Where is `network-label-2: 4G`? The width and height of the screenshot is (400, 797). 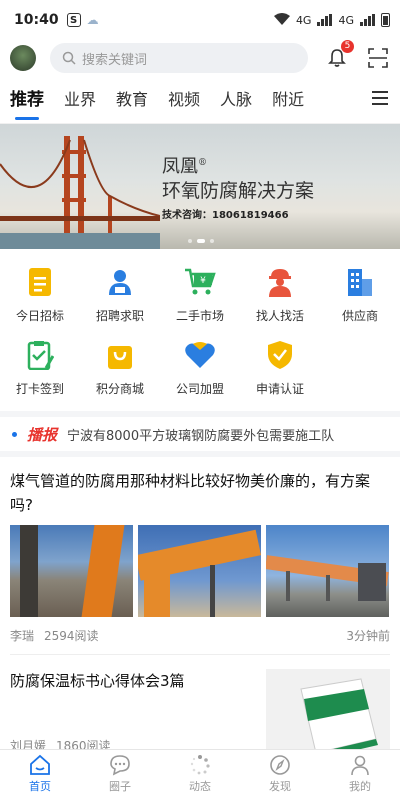
network-label-2: 4G is located at coordinates (346, 20).